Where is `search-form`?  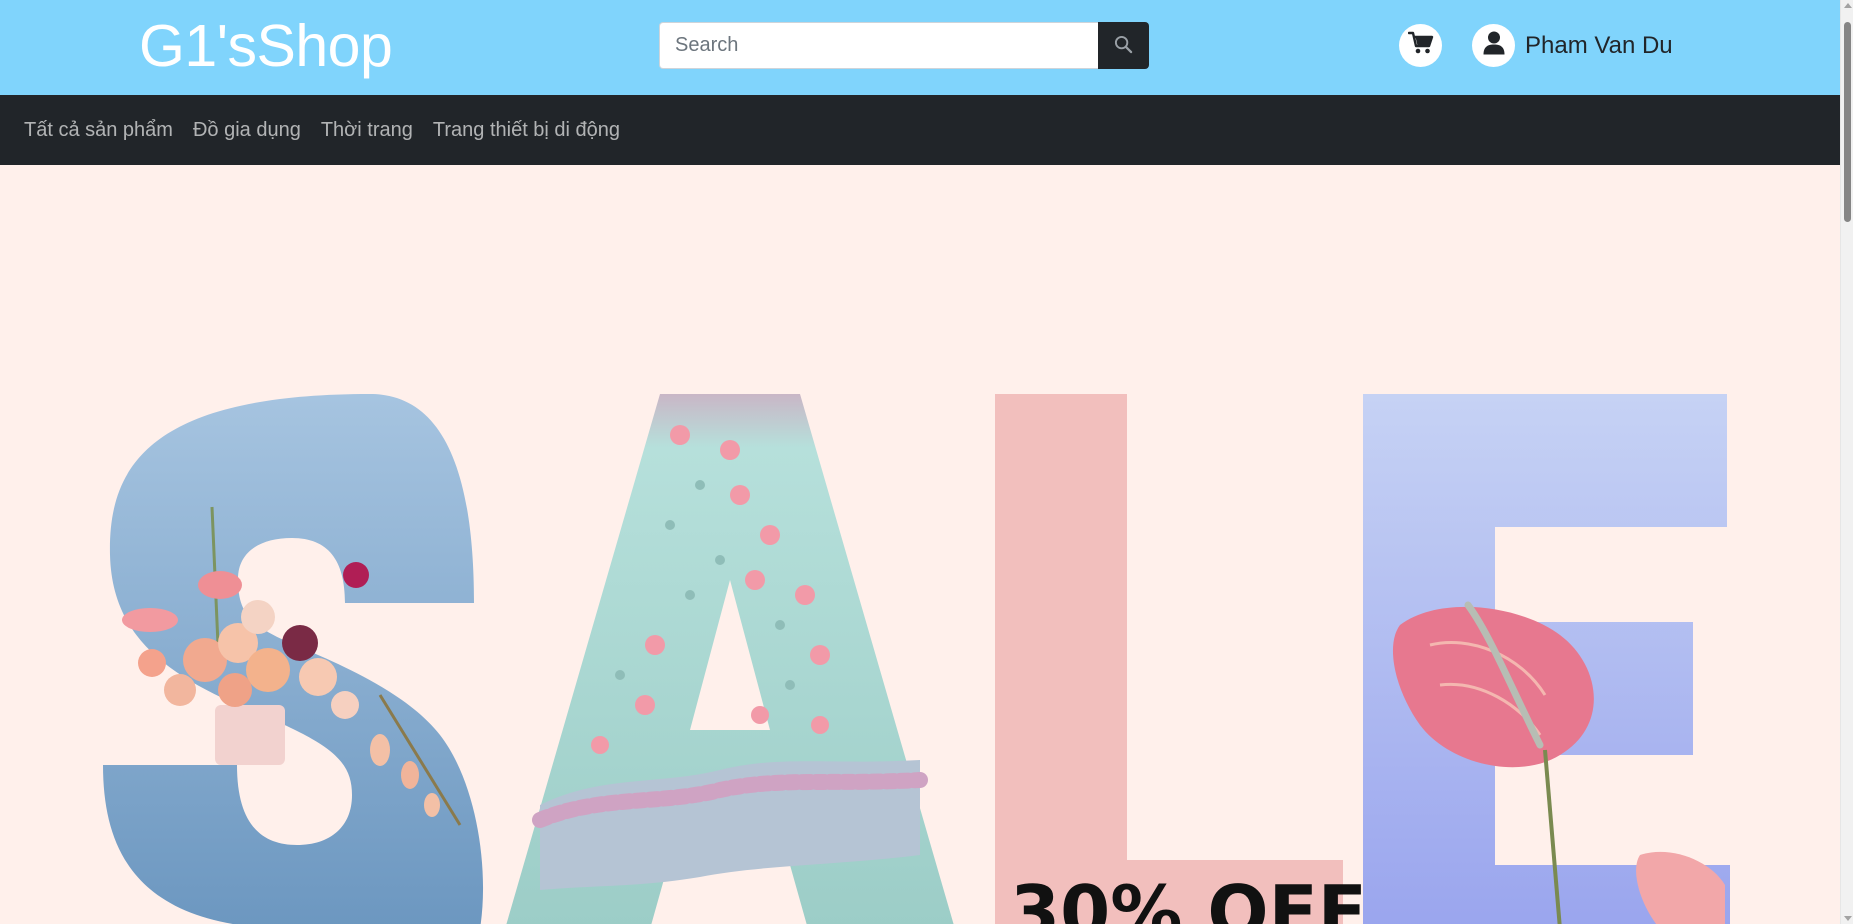
search-form is located at coordinates (904, 45).